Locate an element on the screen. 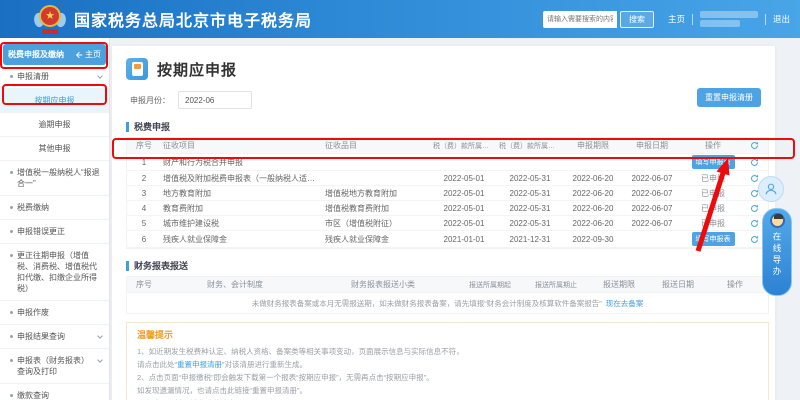 The image size is (800, 400). sidebar-item-vat-general-taxpayer: 增值税一般纳税人“报退合一” is located at coordinates (54, 178).